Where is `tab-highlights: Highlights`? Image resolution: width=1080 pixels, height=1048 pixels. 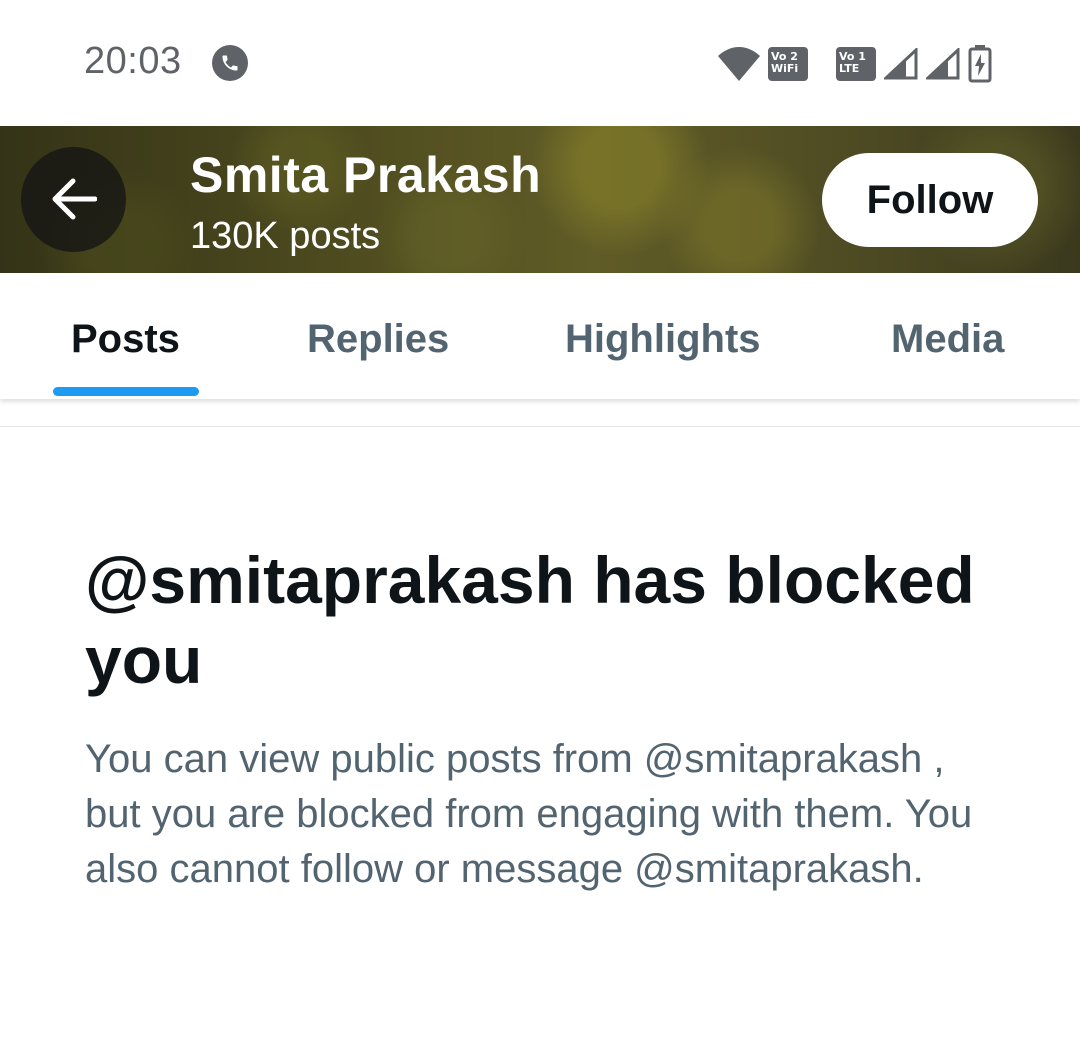 tab-highlights: Highlights is located at coordinates (663, 339).